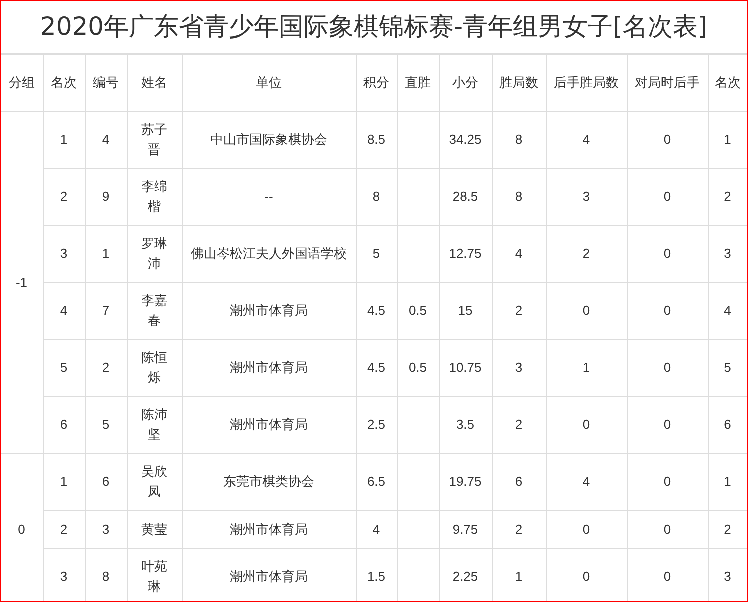  I want to click on table-cell: 10.75, so click(465, 367).